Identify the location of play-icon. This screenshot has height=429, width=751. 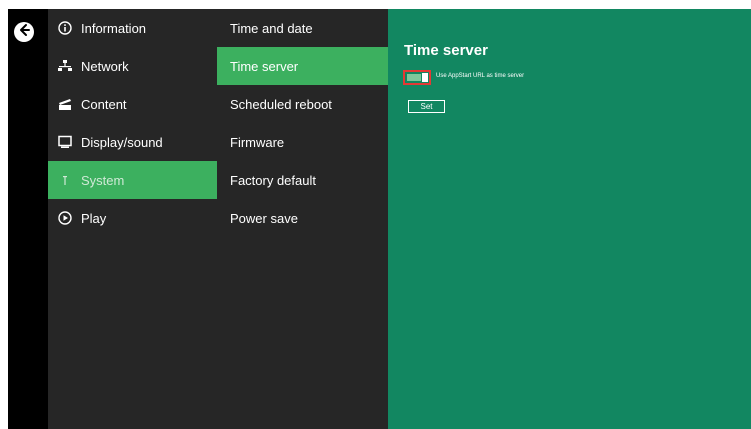
(65, 218).